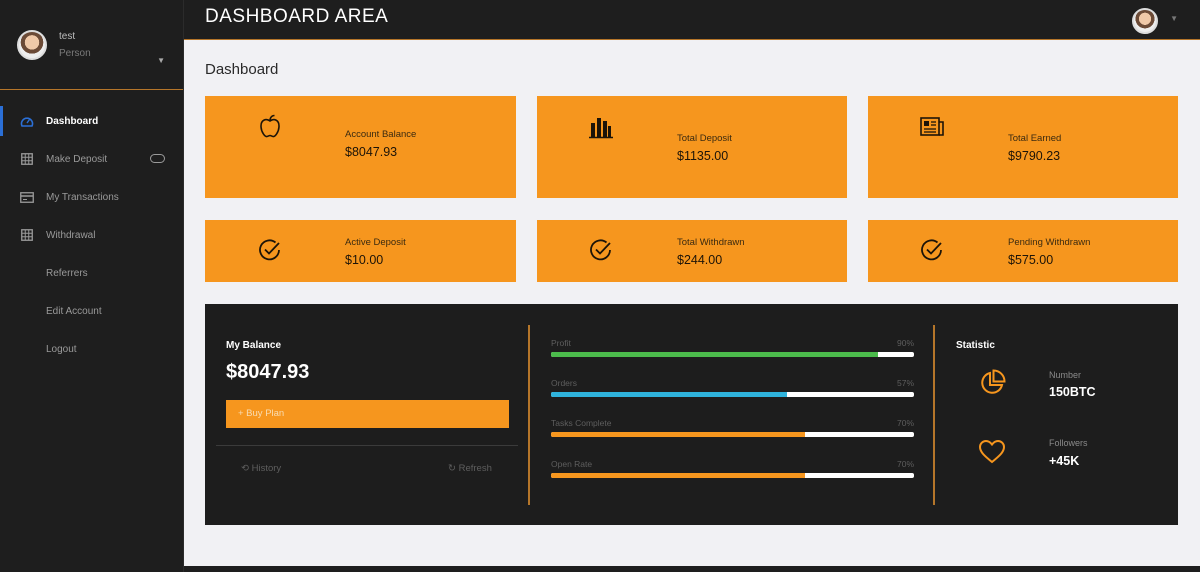 The image size is (1200, 572). What do you see at coordinates (692, 251) in the screenshot?
I see `card-total-withdrawn: Total Withdrawn $244.00` at bounding box center [692, 251].